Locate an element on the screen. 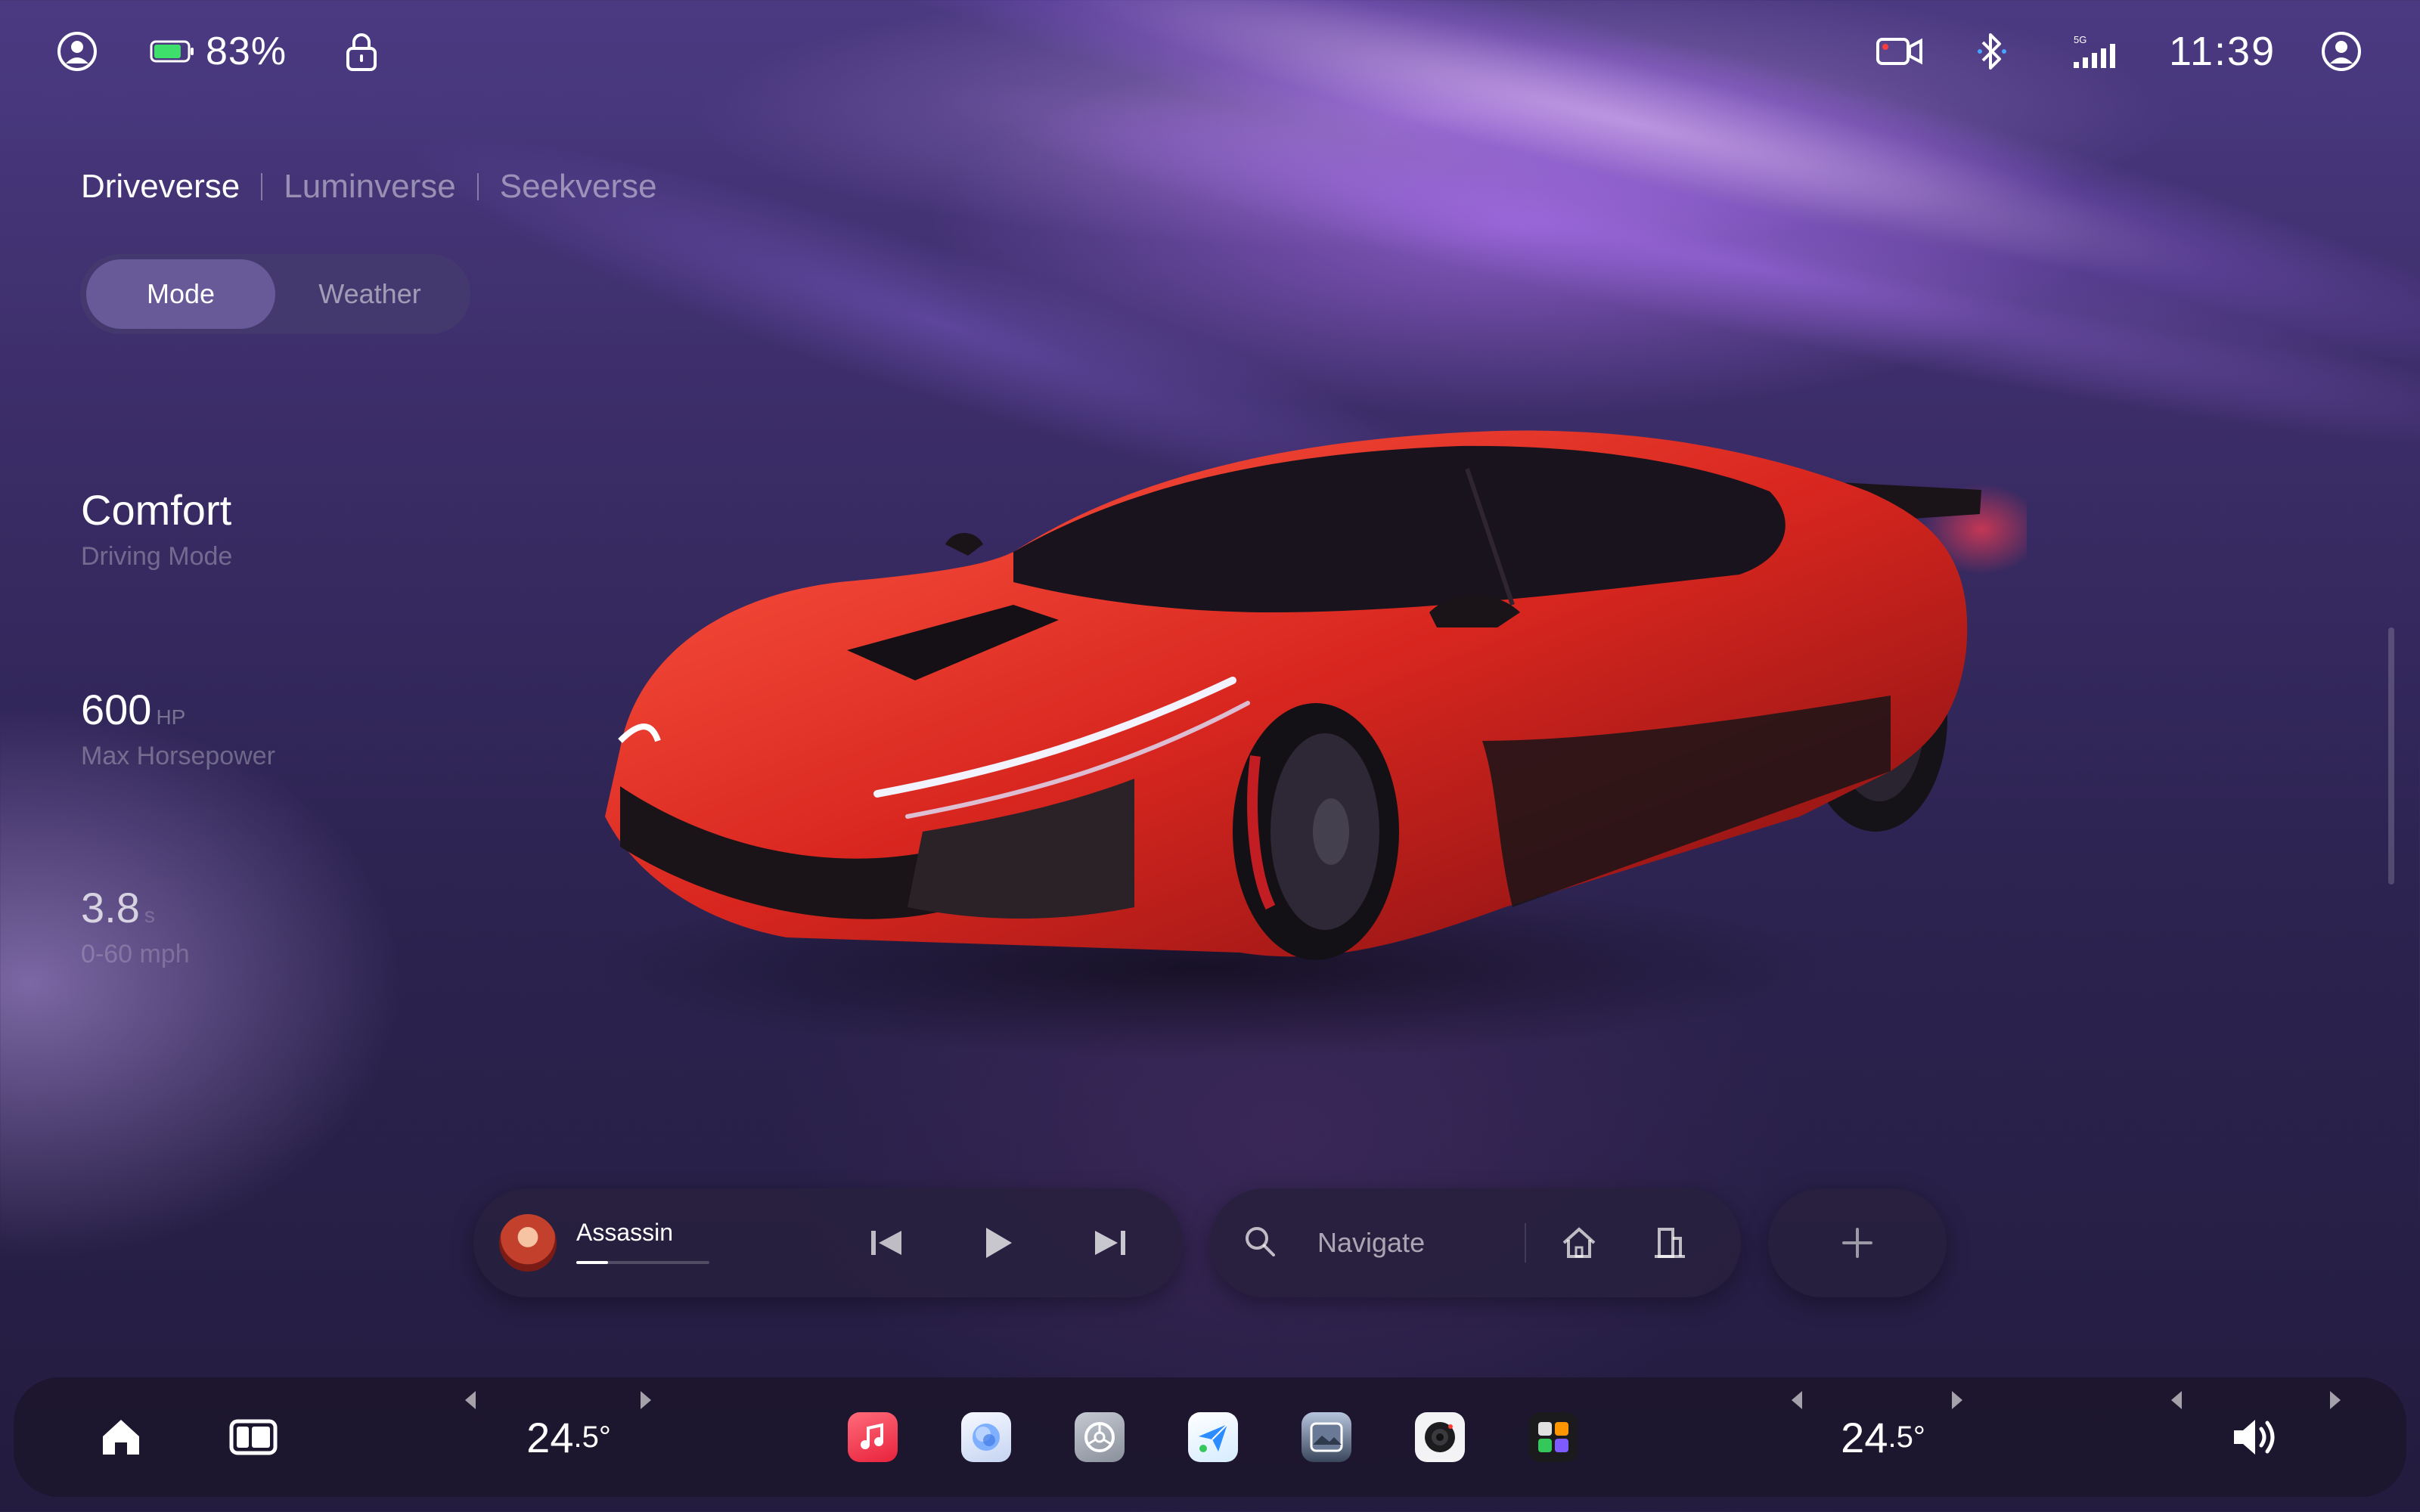 This screenshot has height=1512, width=2420. segment-weather: Weather is located at coordinates (369, 294).